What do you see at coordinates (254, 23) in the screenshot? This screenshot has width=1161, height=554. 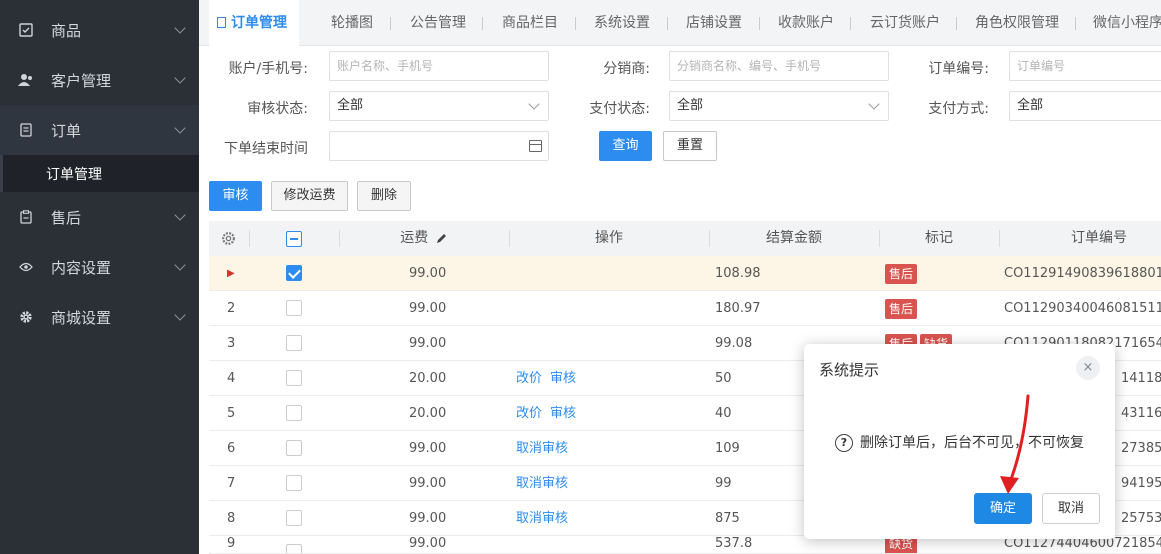 I see `tab-order-management: 订单管理` at bounding box center [254, 23].